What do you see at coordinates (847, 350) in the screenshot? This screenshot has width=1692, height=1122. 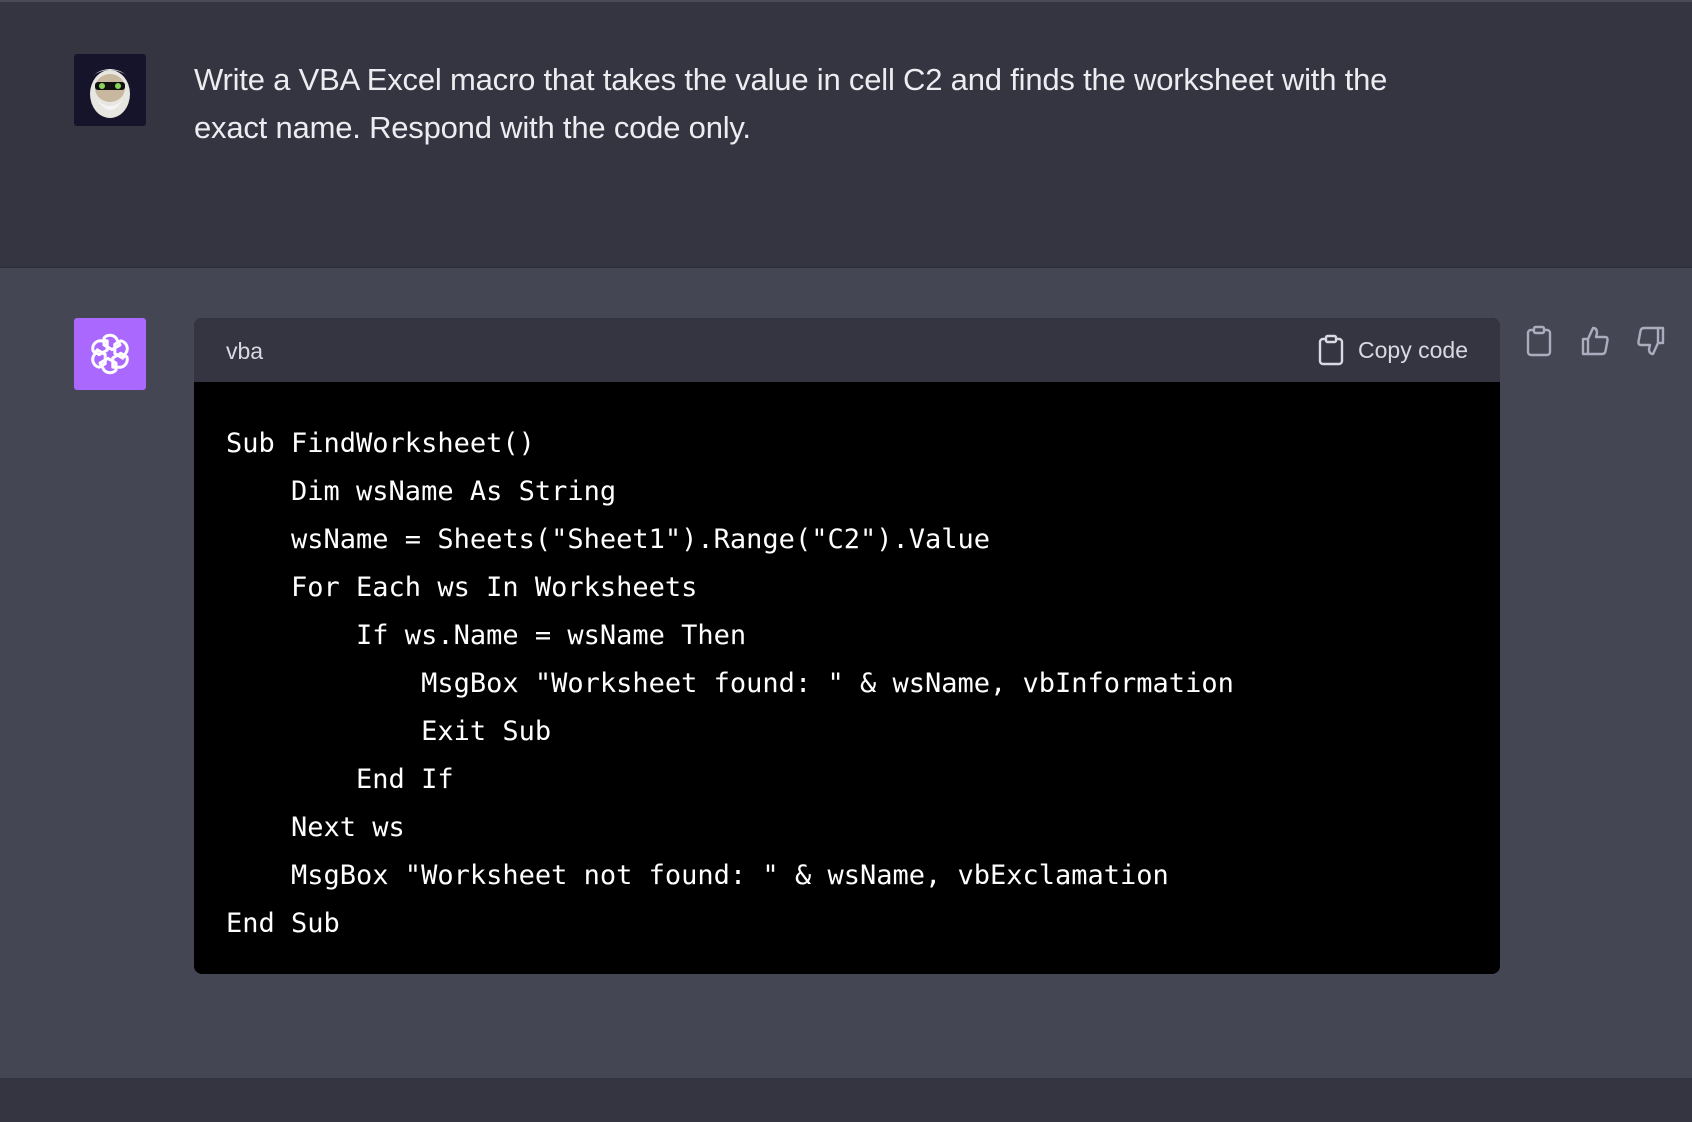 I see `code-block-header: vba Copy code` at bounding box center [847, 350].